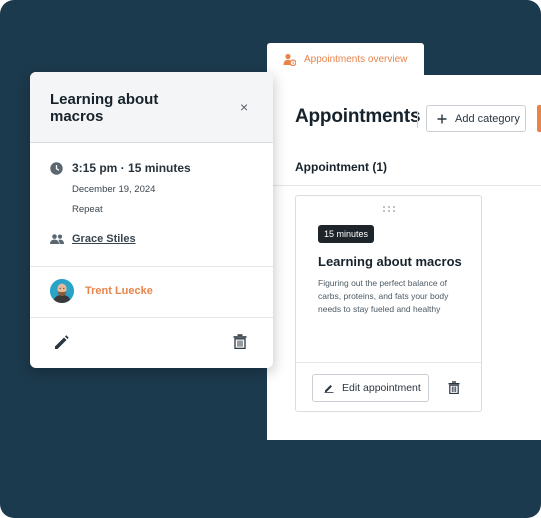 This screenshot has height=518, width=541. I want to click on appointment-date: December 19, 2024, so click(114, 189).